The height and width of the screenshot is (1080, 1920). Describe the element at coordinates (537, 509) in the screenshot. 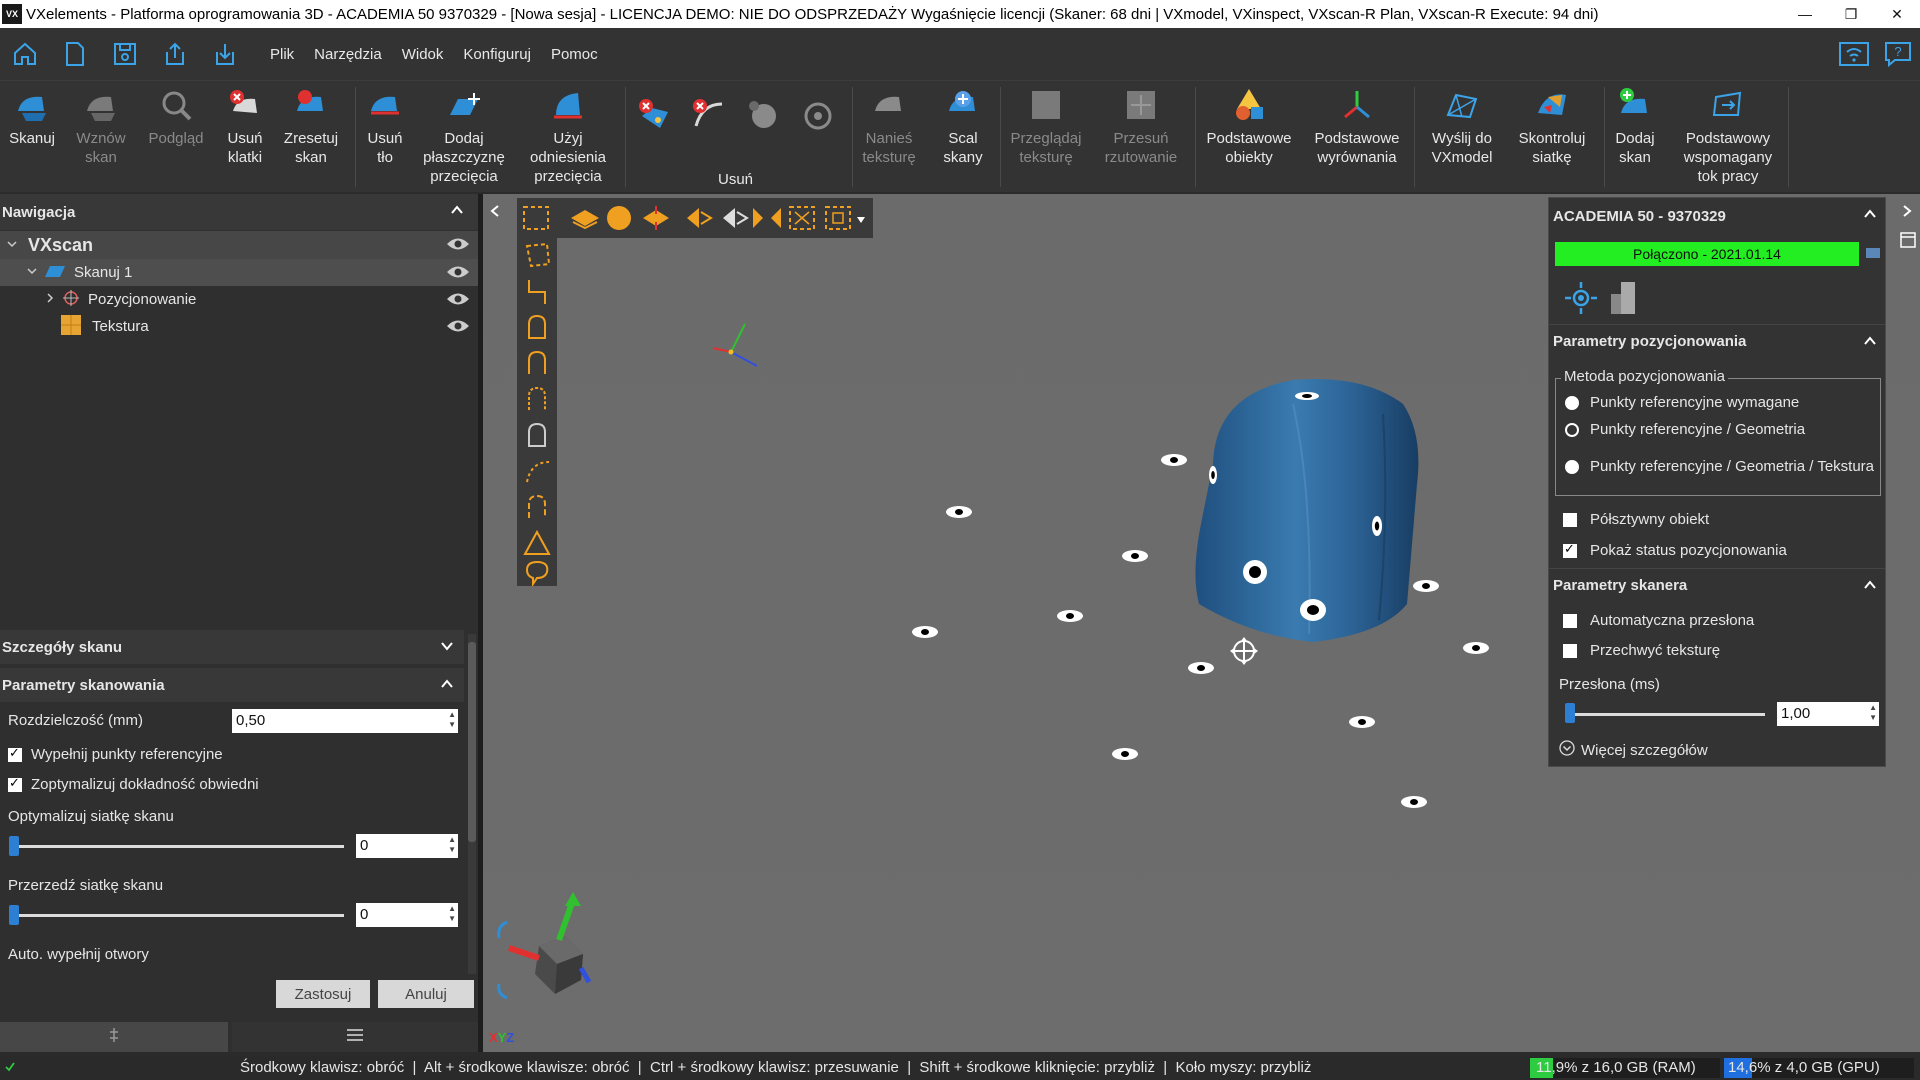

I see `shape-select-5-icon` at that location.